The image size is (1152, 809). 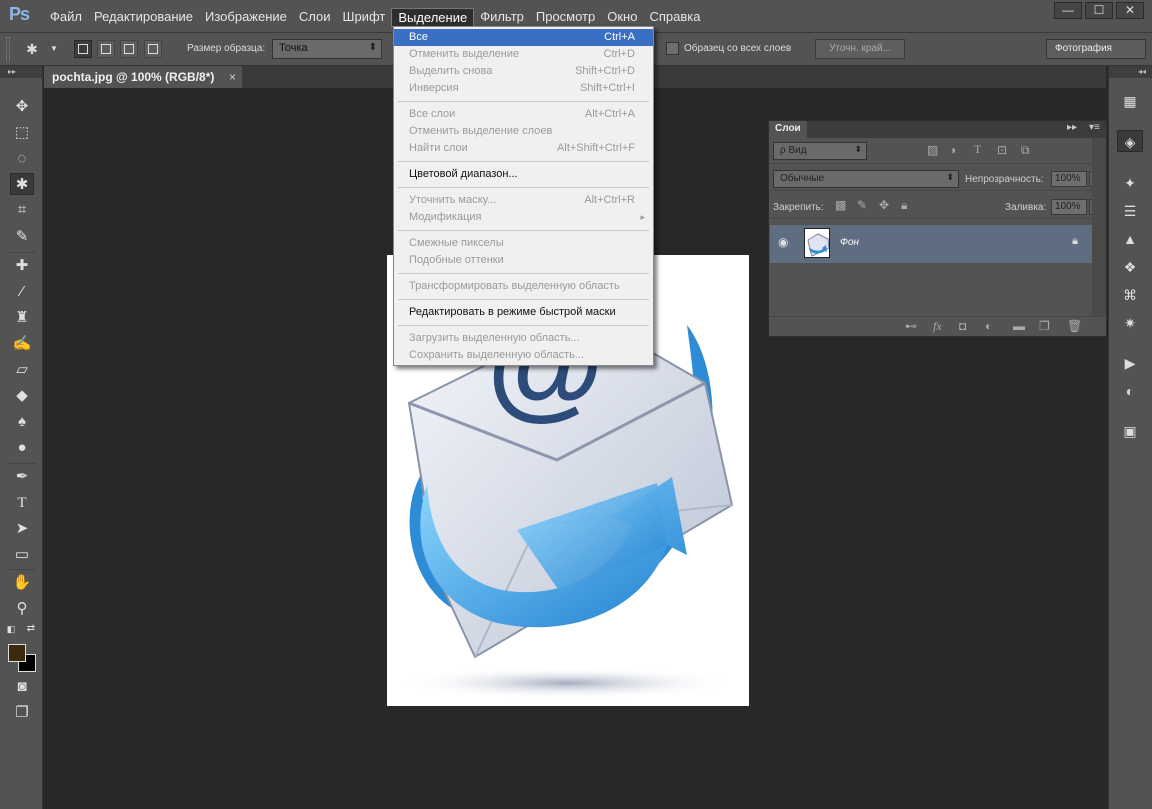 I want to click on rectangle-tool-icon: ▭, so click(x=22, y=555).